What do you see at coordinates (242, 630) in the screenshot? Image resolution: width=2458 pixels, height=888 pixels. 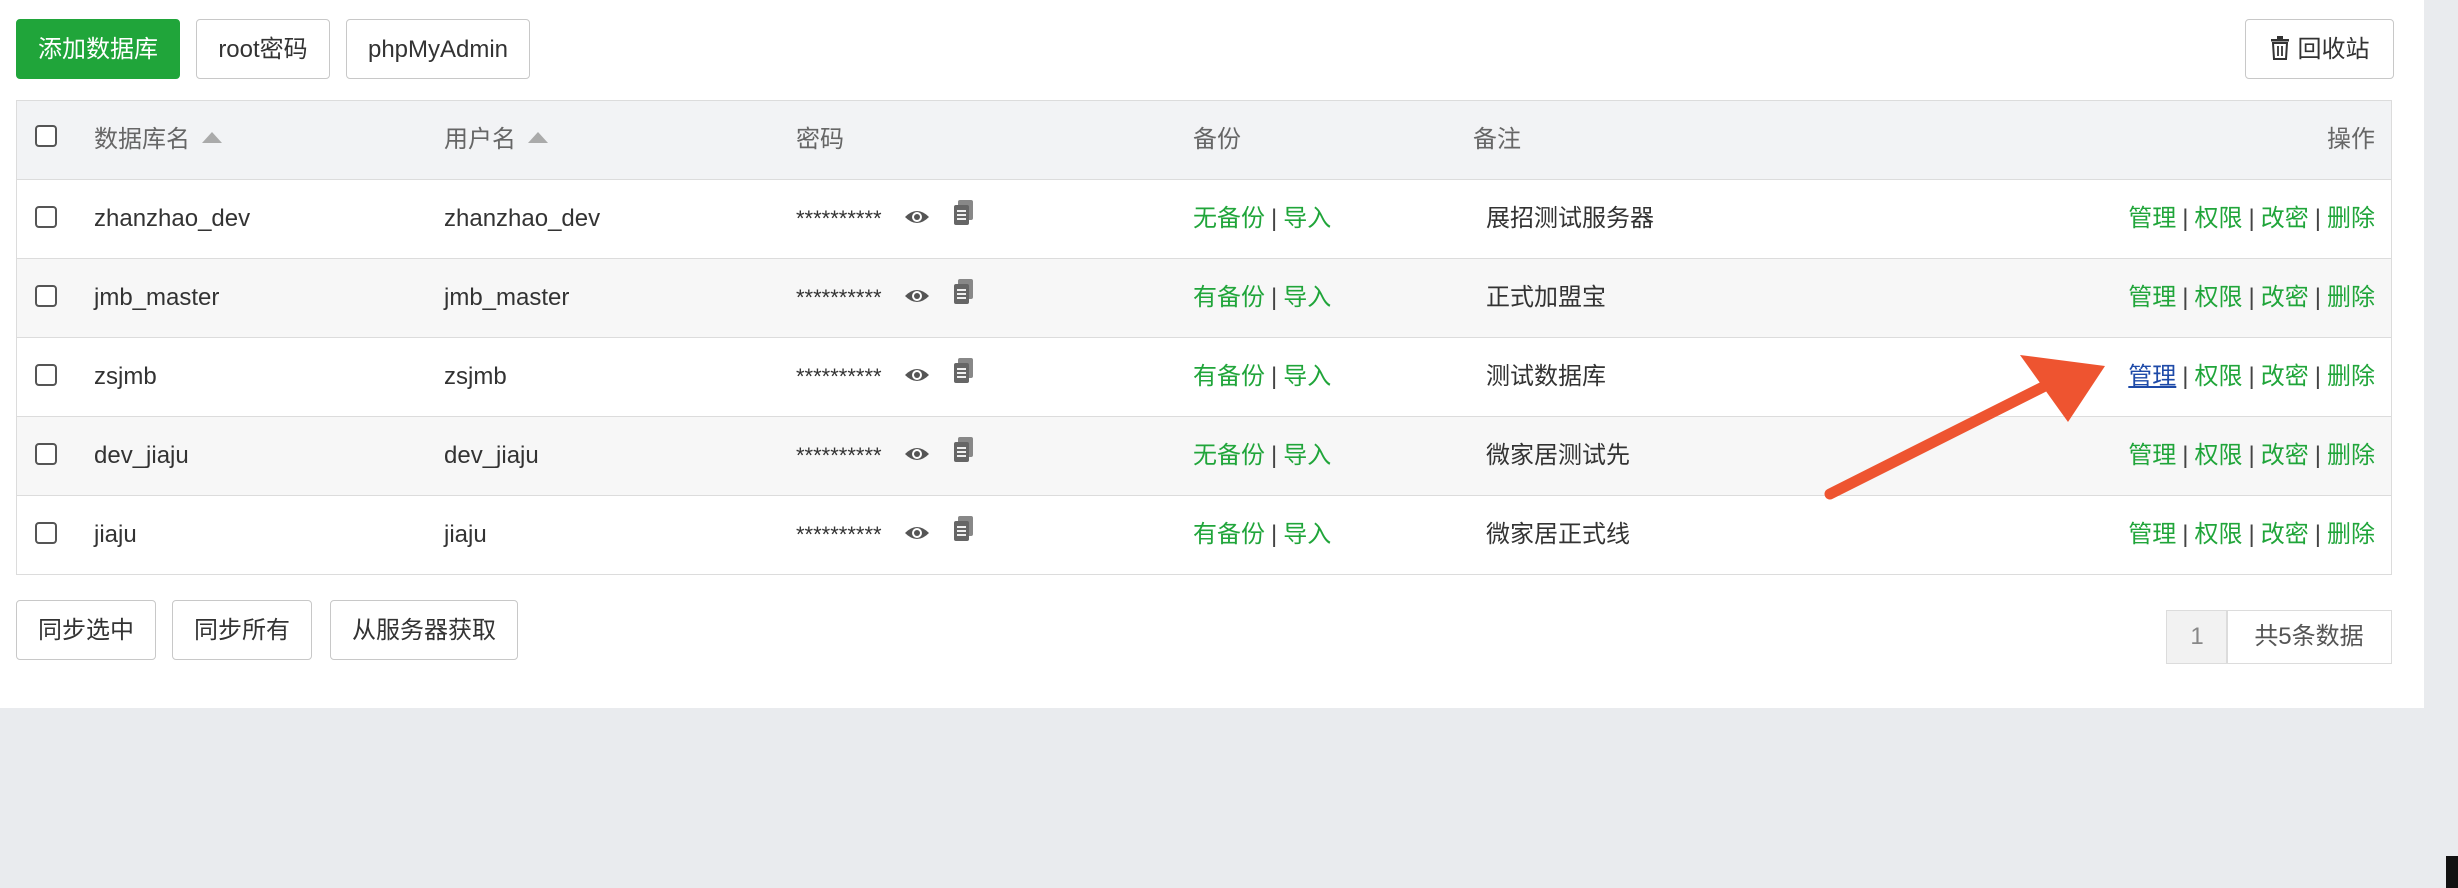 I see `sync-all-button: 同步所有` at bounding box center [242, 630].